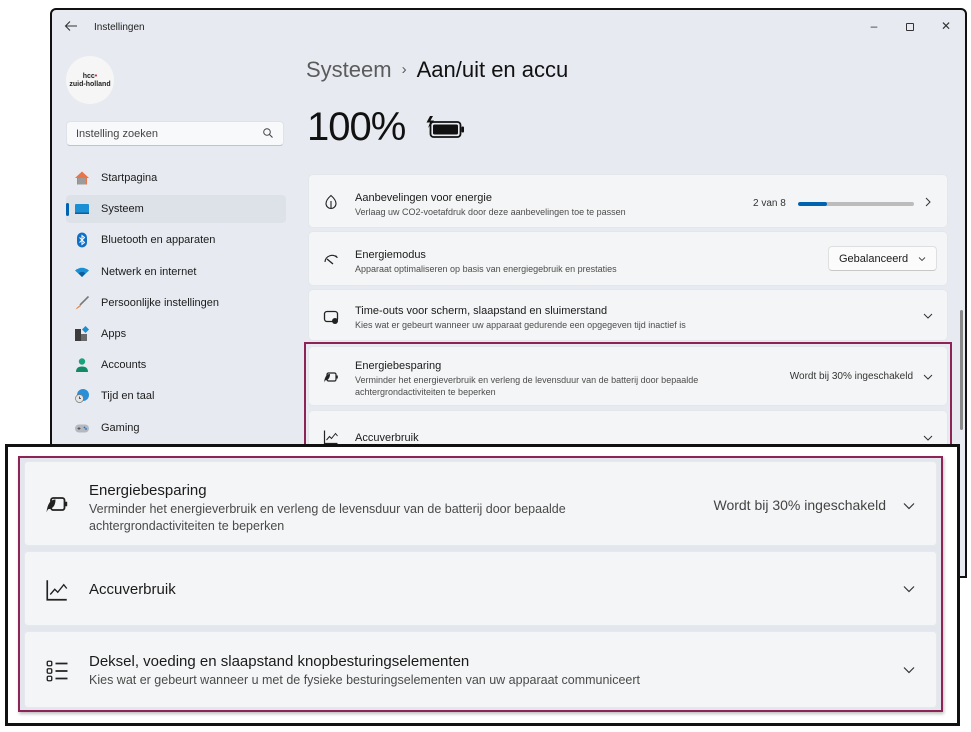  What do you see at coordinates (82, 272) in the screenshot?
I see `wifi-icon` at bounding box center [82, 272].